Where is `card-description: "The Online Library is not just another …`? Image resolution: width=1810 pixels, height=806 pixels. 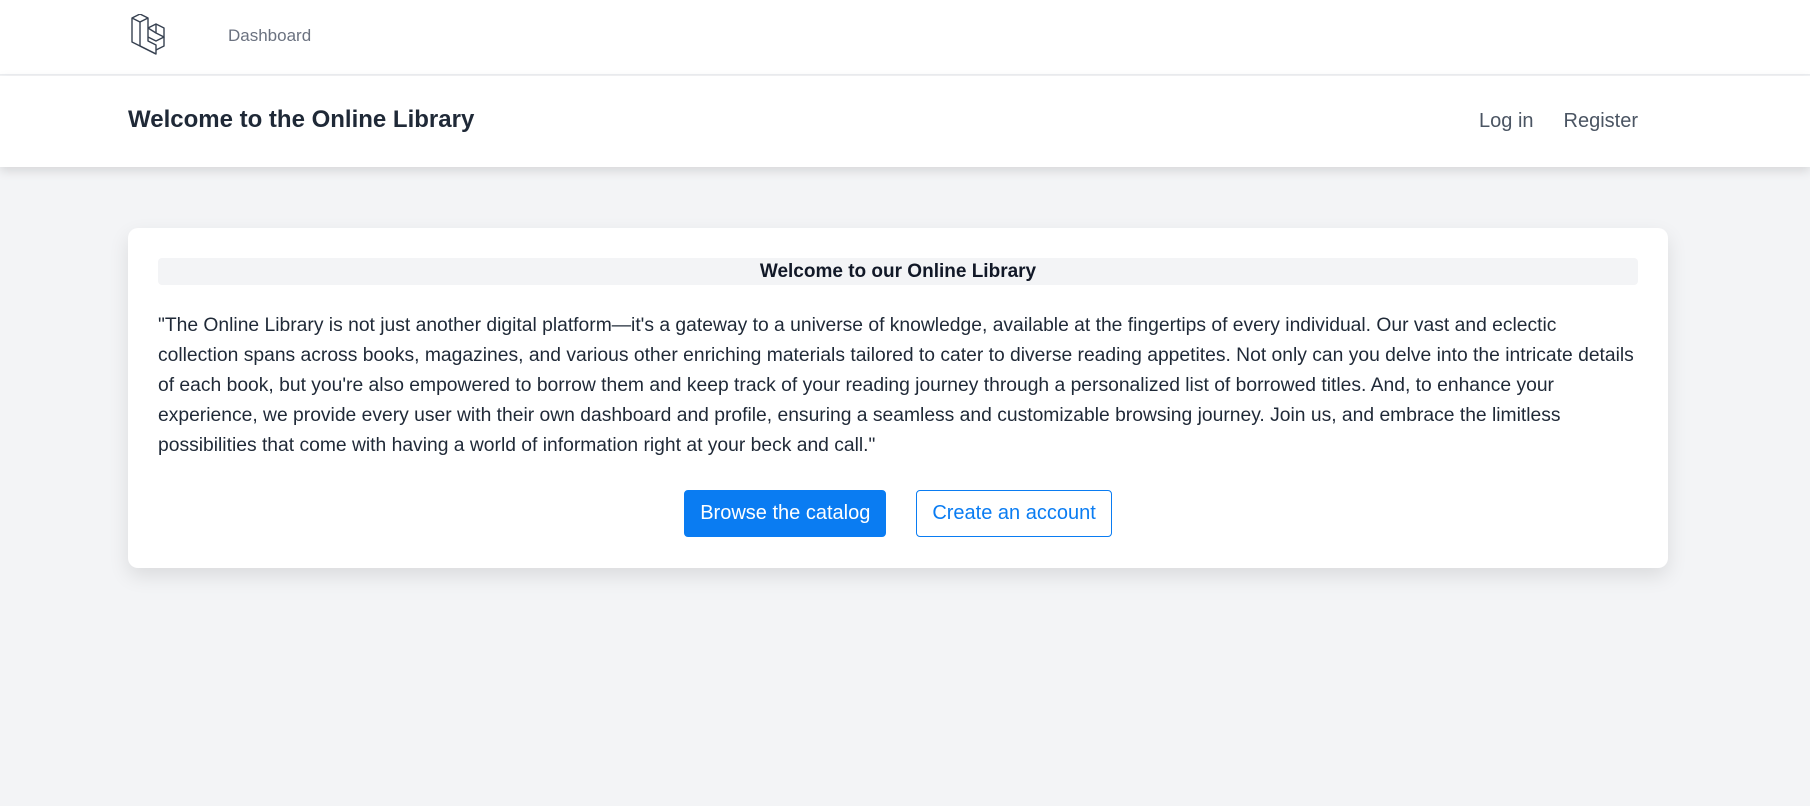
card-description: "The Online Library is not just another … is located at coordinates (896, 385).